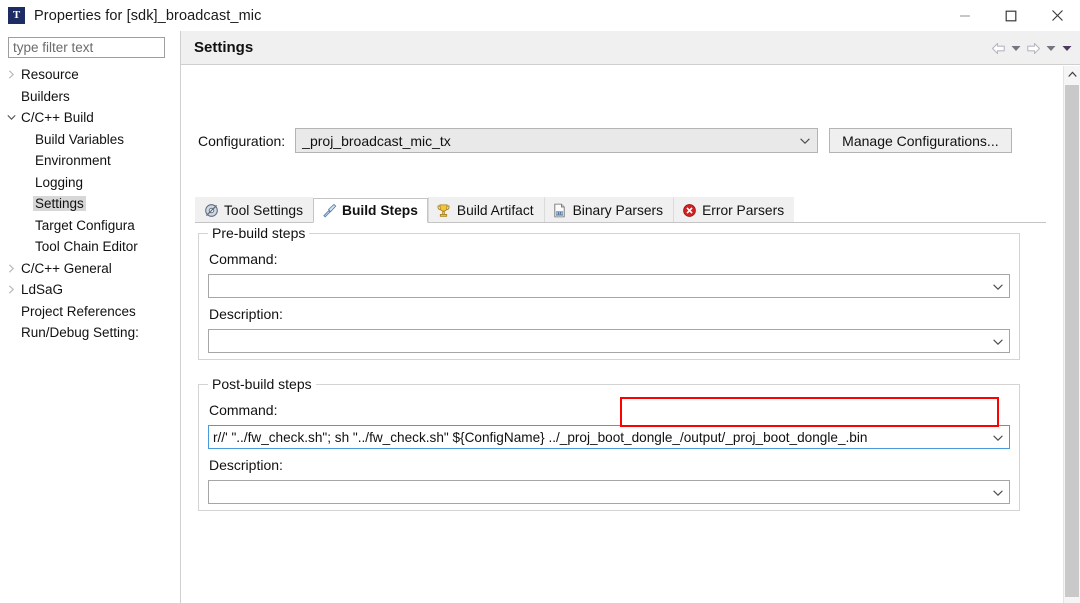  What do you see at coordinates (630, 48) in the screenshot?
I see `page-header: Settings` at bounding box center [630, 48].